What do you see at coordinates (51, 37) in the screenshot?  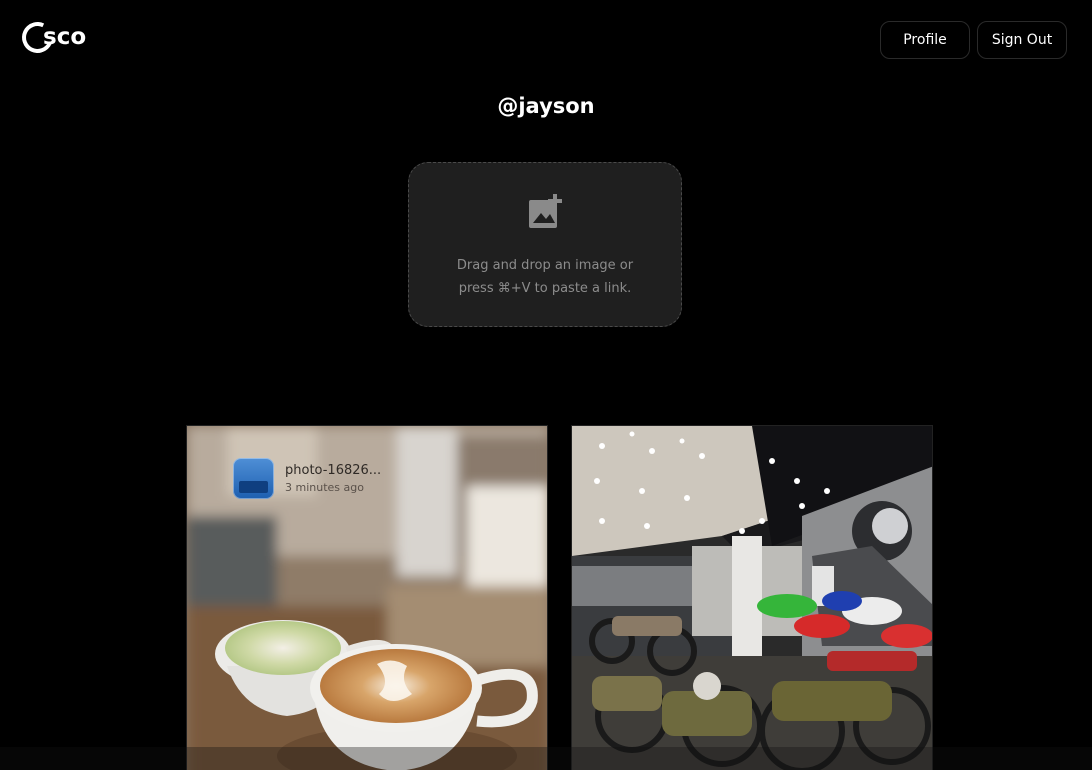 I see `app-logo: sco` at bounding box center [51, 37].